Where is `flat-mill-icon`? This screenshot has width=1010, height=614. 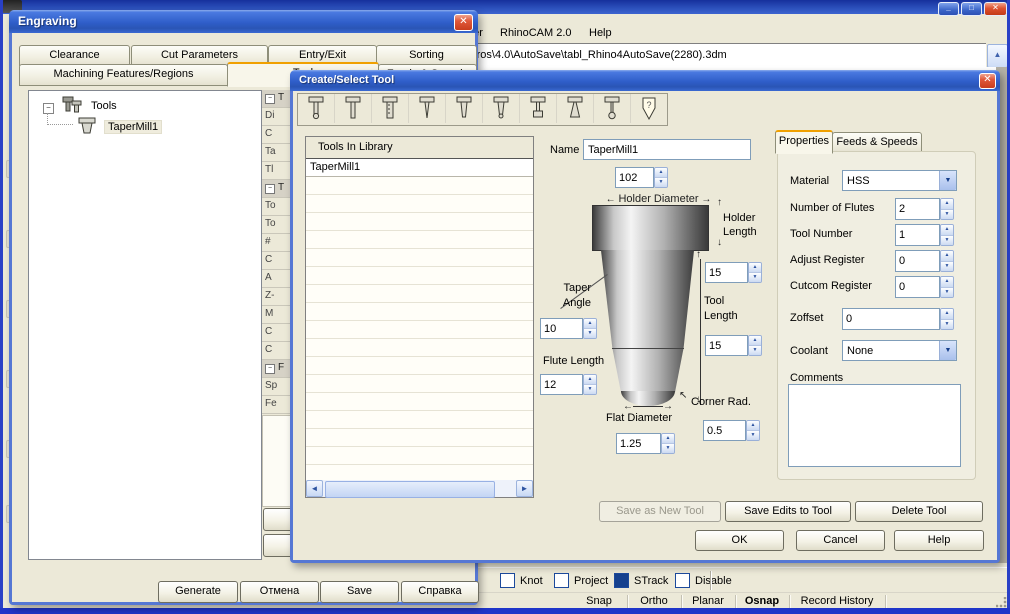
flat-mill-icon is located at coordinates (353, 108).